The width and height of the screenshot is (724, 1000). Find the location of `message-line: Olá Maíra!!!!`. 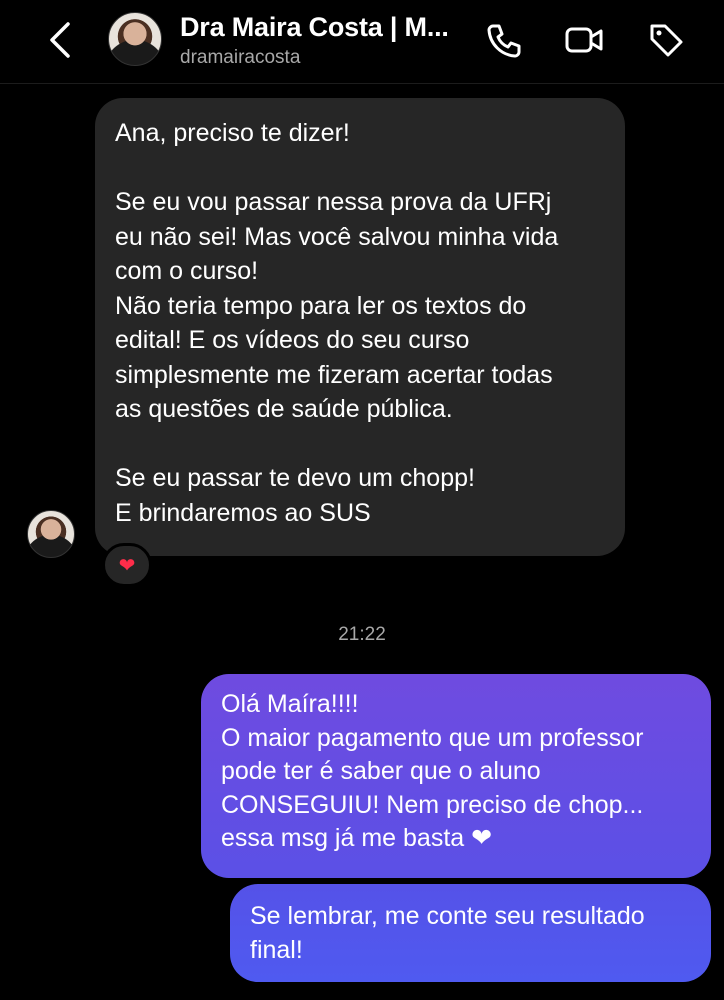

message-line: Olá Maíra!!!! is located at coordinates (290, 704).